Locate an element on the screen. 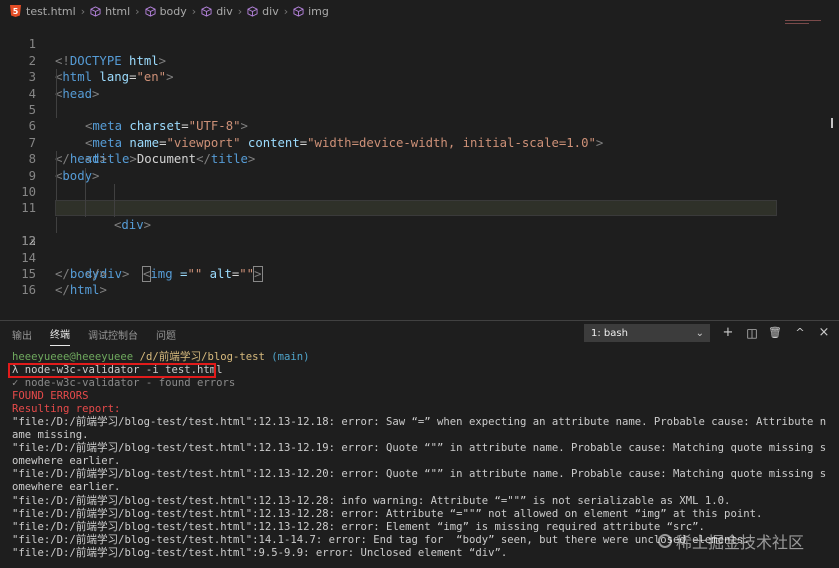 The width and height of the screenshot is (839, 568). add-terminal-icon: + is located at coordinates (728, 333).